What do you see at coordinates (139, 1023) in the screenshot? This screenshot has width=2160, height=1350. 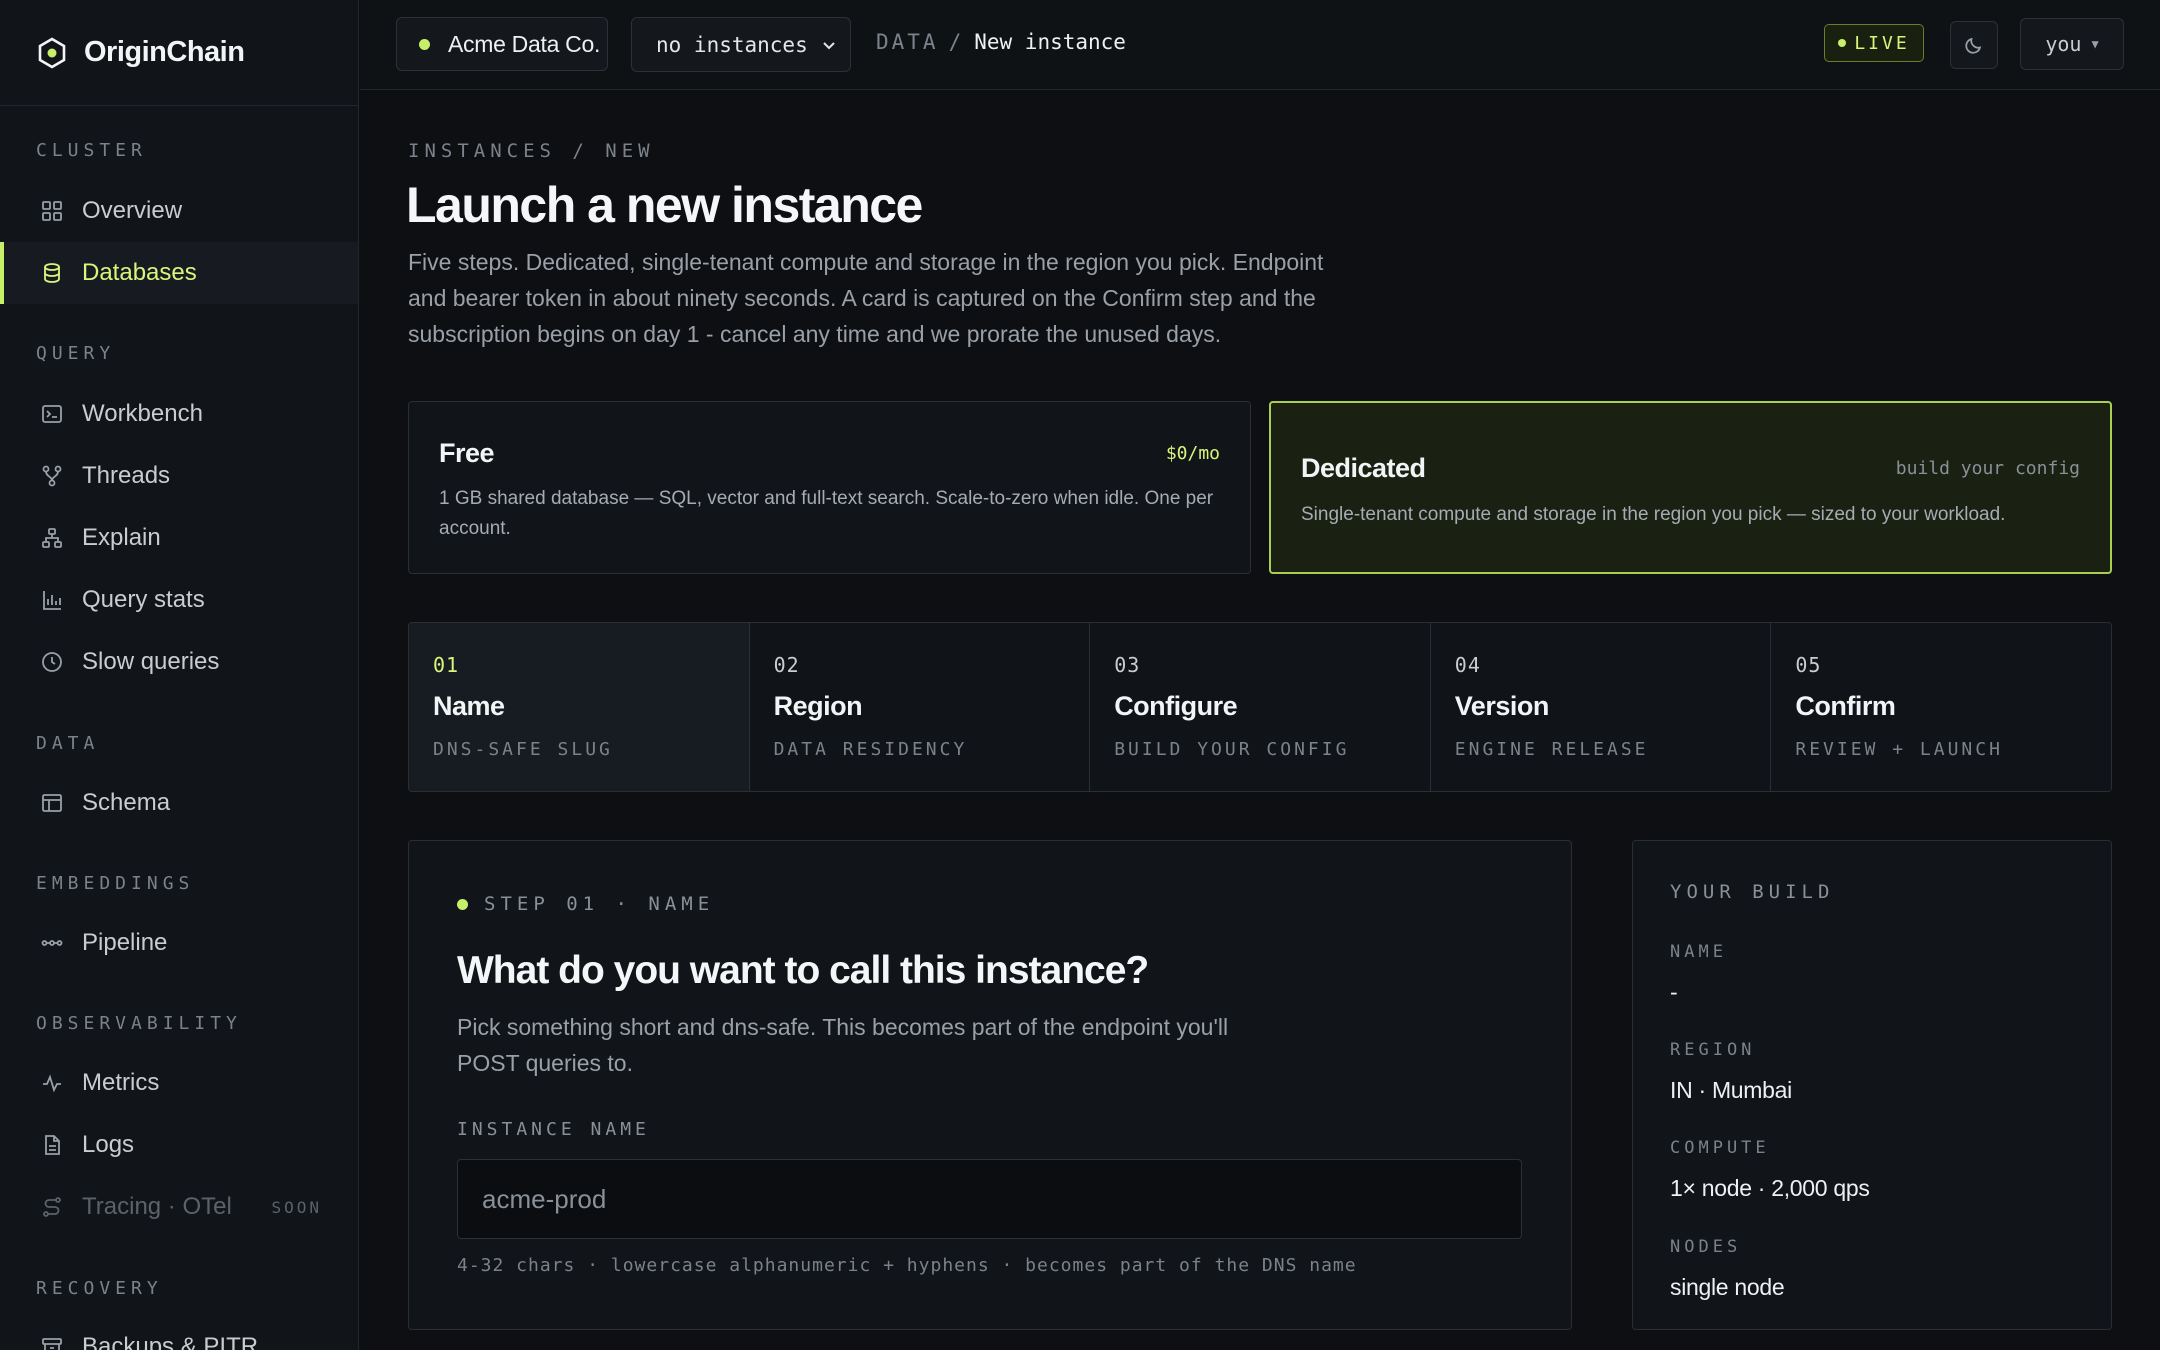 I see `nav-section-observability: OBSERVABILITY` at bounding box center [139, 1023].